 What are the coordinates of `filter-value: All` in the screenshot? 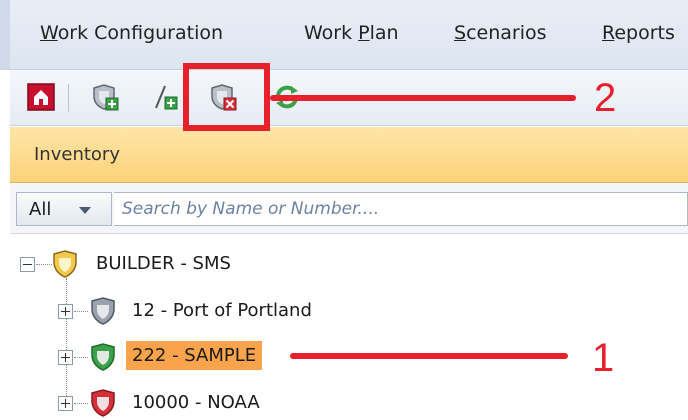 It's located at (40, 209).